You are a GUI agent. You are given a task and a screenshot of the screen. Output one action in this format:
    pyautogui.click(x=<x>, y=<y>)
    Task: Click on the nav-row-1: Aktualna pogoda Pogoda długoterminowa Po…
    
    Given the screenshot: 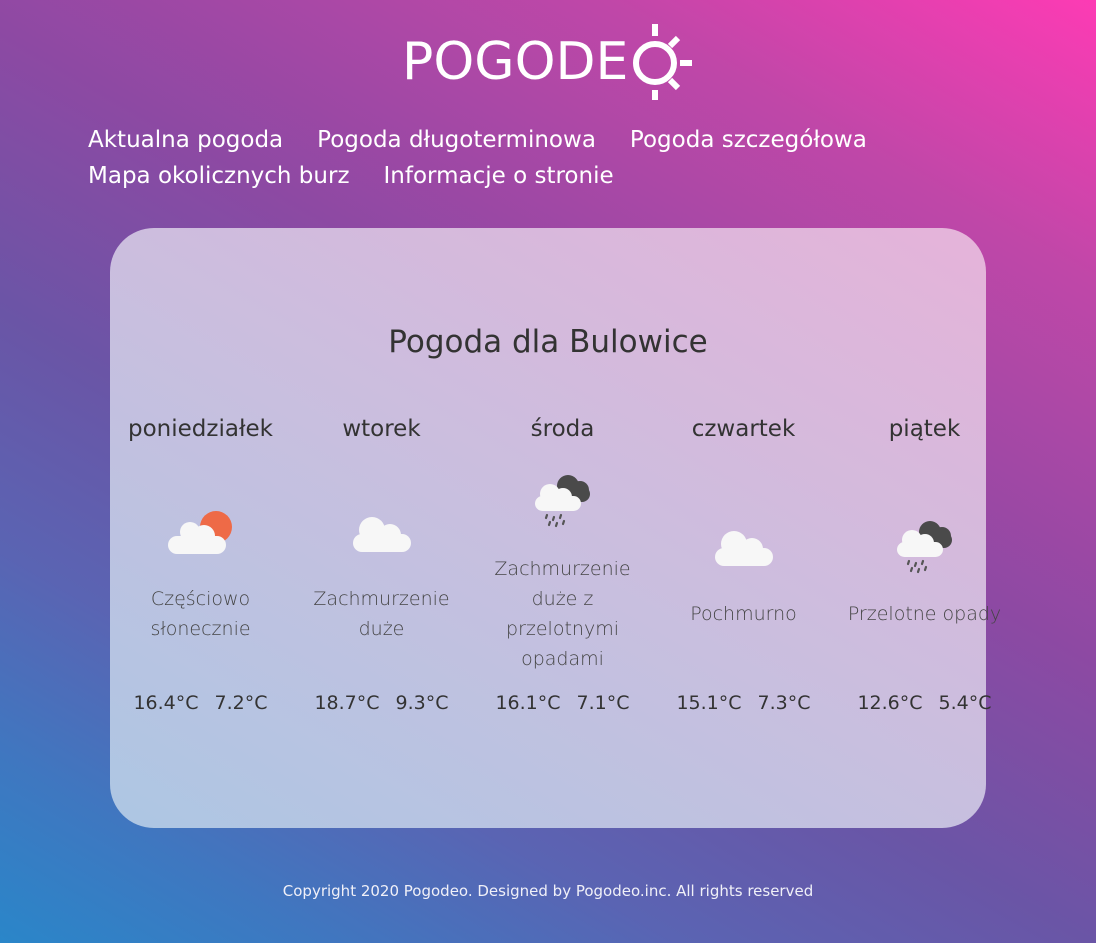 What is the action you would take?
    pyautogui.click(x=498, y=140)
    